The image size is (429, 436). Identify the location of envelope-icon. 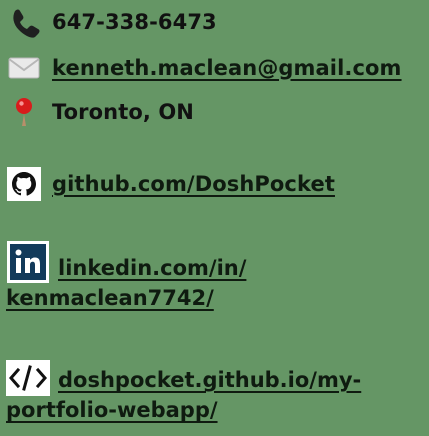
(24, 68).